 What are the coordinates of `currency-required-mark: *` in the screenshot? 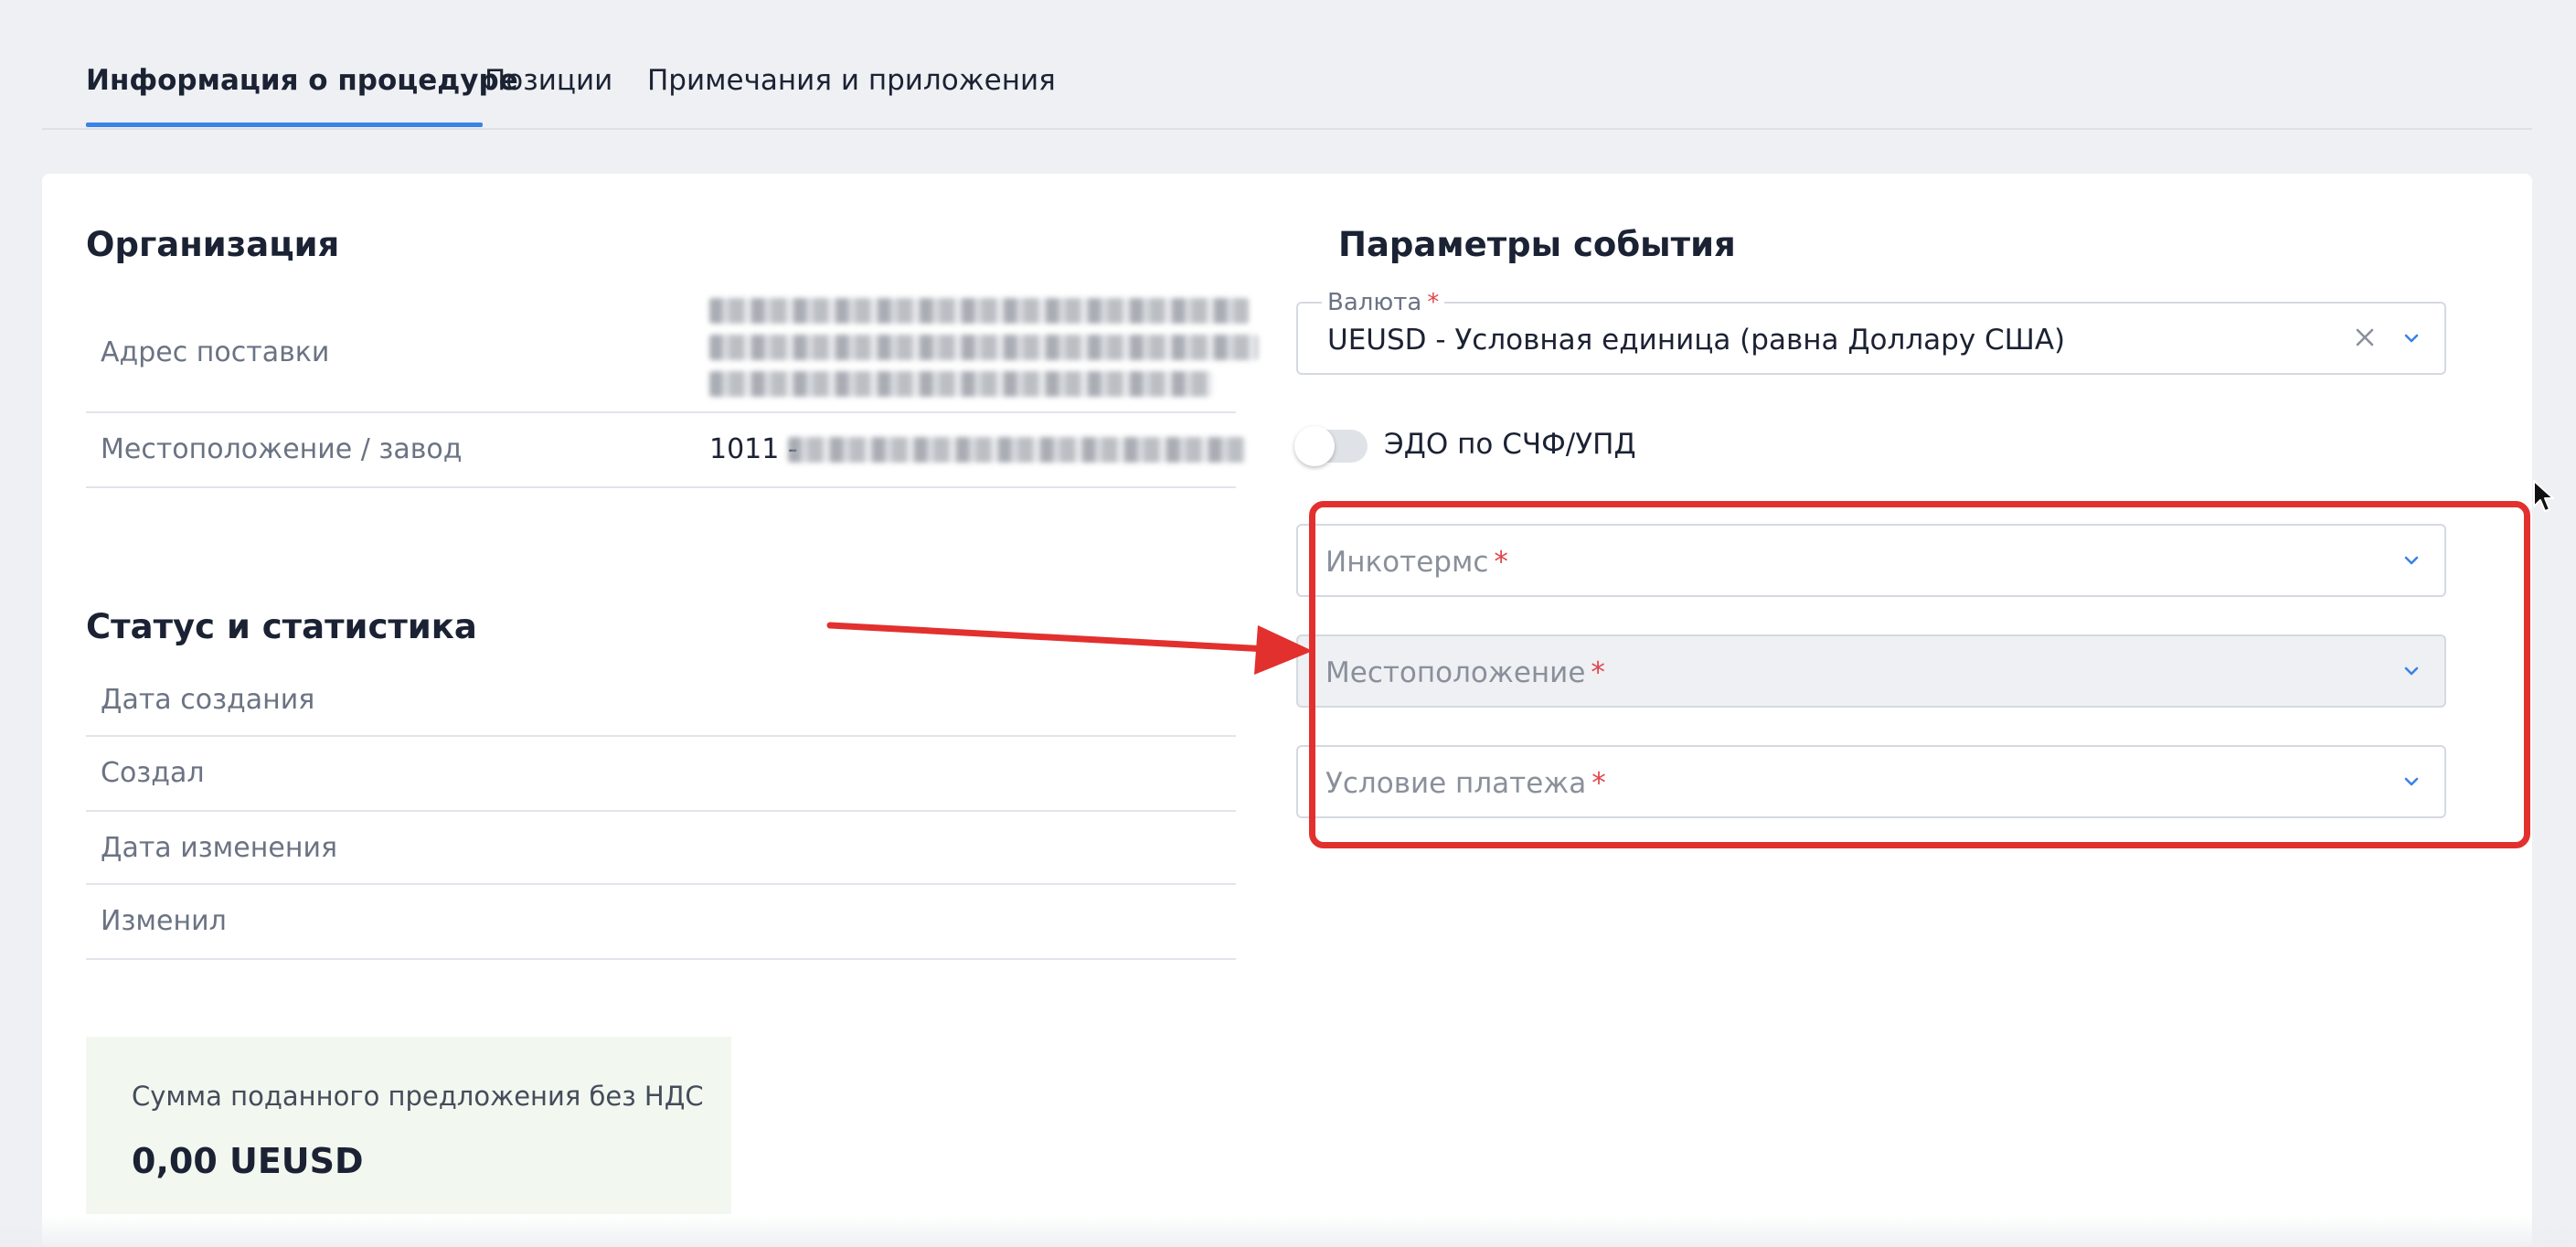 It's located at (1433, 302).